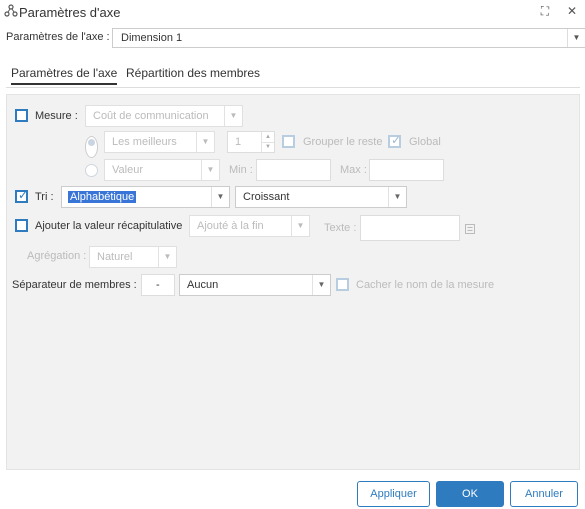 The width and height of the screenshot is (585, 509). I want to click on tab-axis-settings: Paramètres de l'axe, so click(64, 75).